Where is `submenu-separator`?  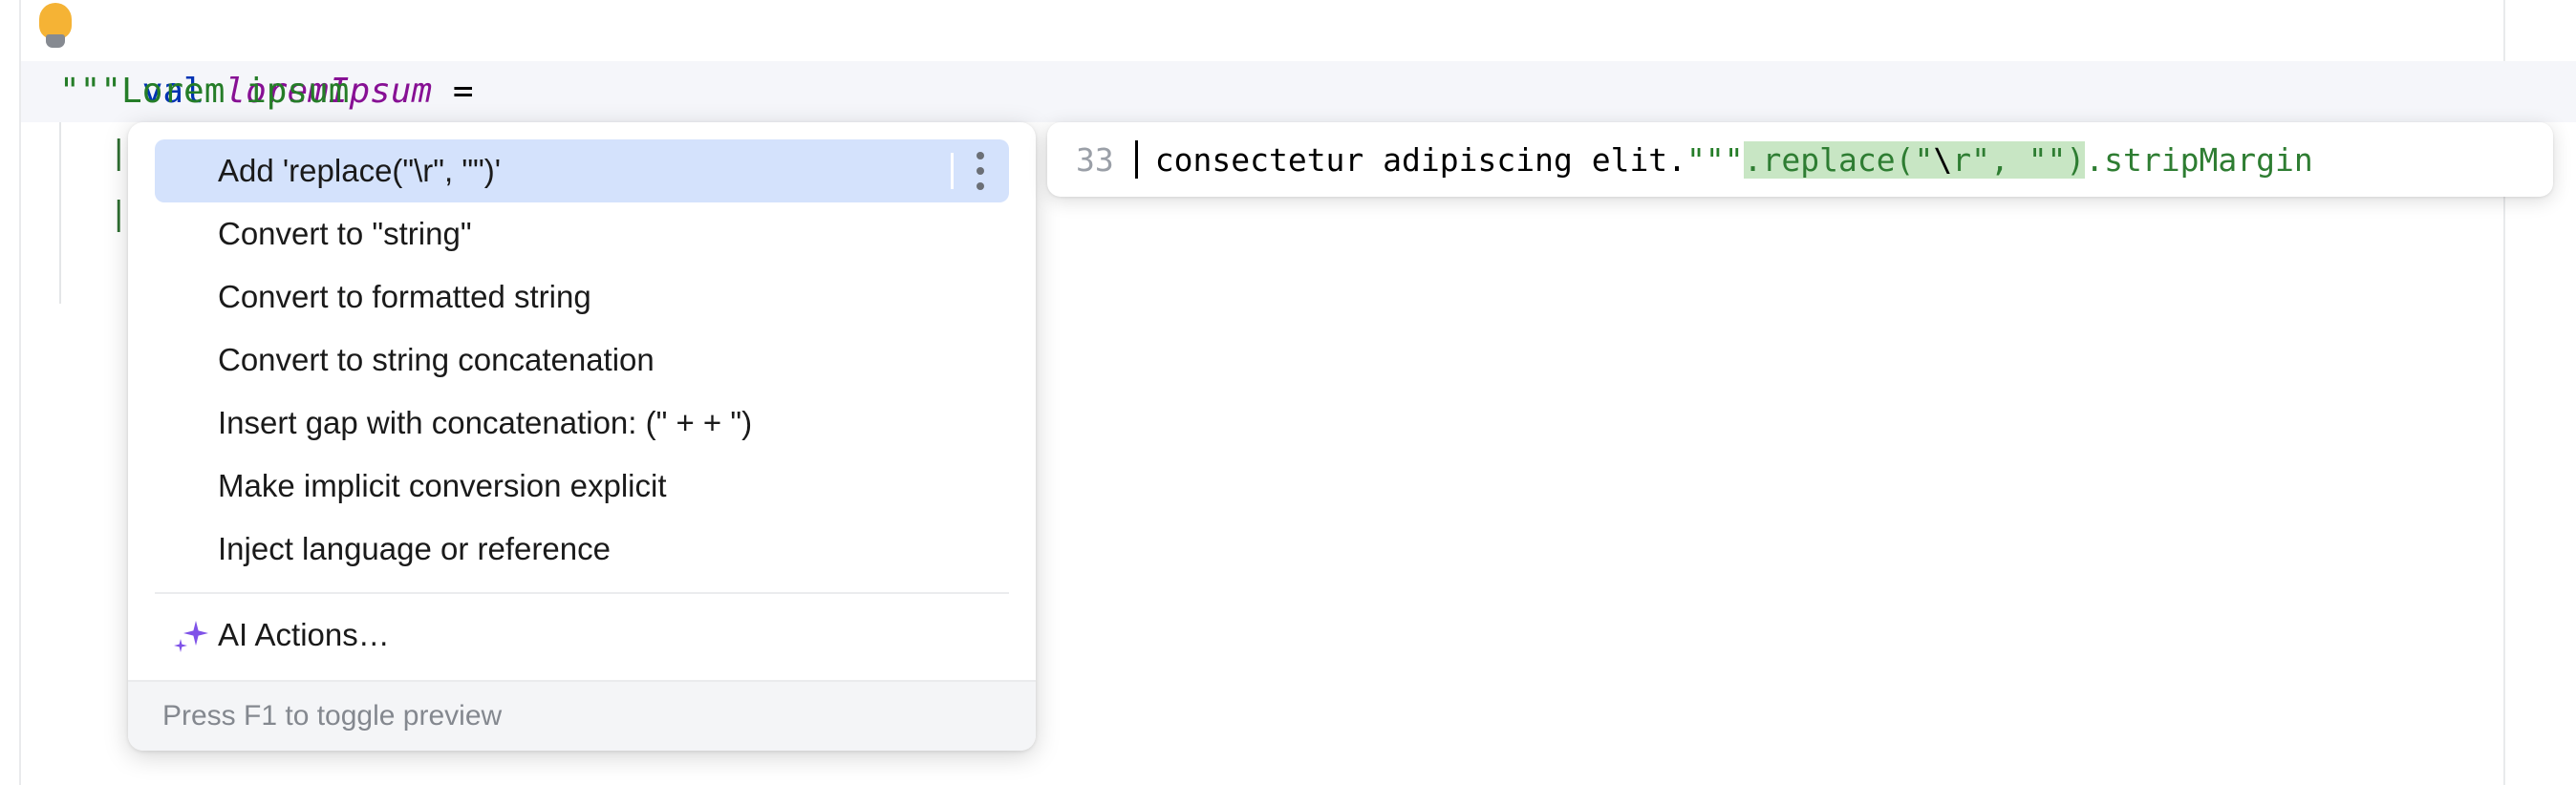 submenu-separator is located at coordinates (952, 171).